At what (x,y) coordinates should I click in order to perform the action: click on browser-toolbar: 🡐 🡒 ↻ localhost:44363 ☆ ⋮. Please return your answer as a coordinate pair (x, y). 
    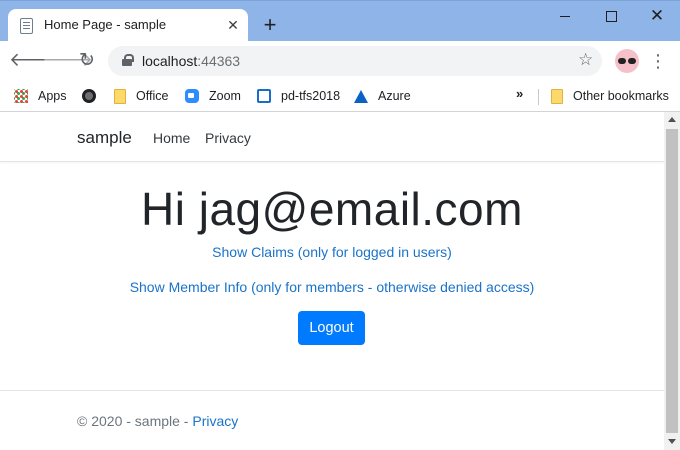
    Looking at the image, I should click on (340, 61).